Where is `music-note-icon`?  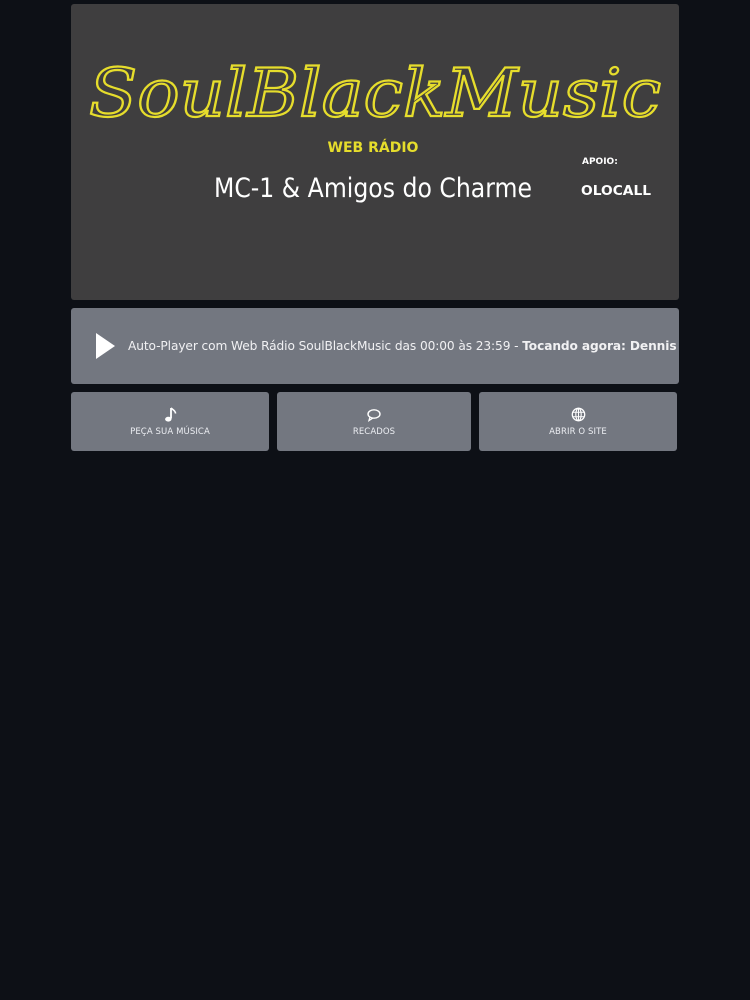
music-note-icon is located at coordinates (170, 414).